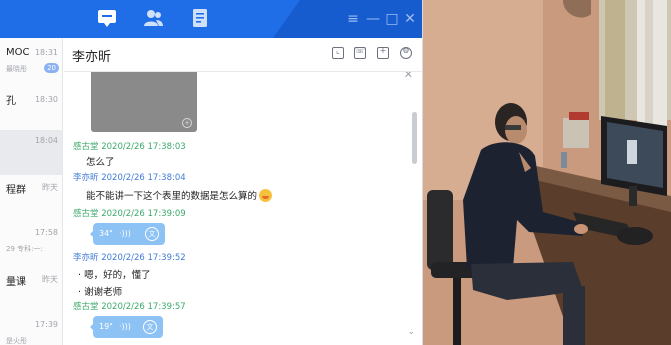 This screenshot has width=671, height=345. I want to click on message-meta: 感古堂 2020/2/26 17:38:03, so click(129, 146).